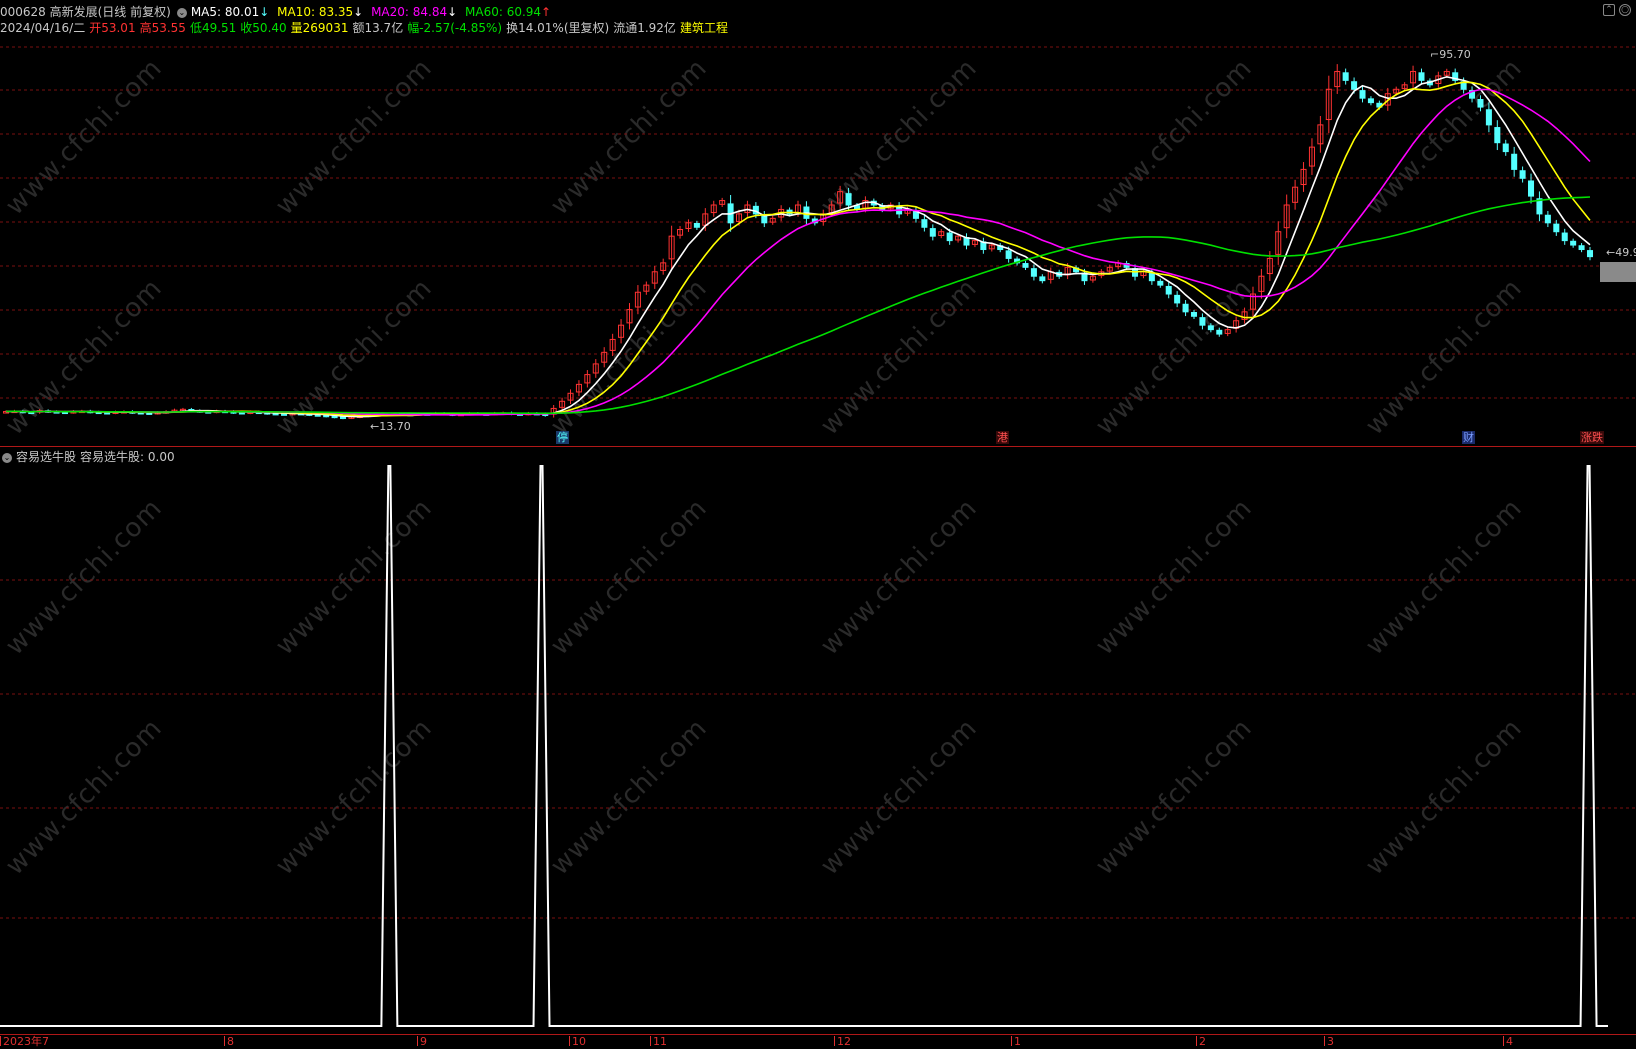 This screenshot has height=1049, width=1636. I want to click on x-tick: 8, so click(229, 1041).